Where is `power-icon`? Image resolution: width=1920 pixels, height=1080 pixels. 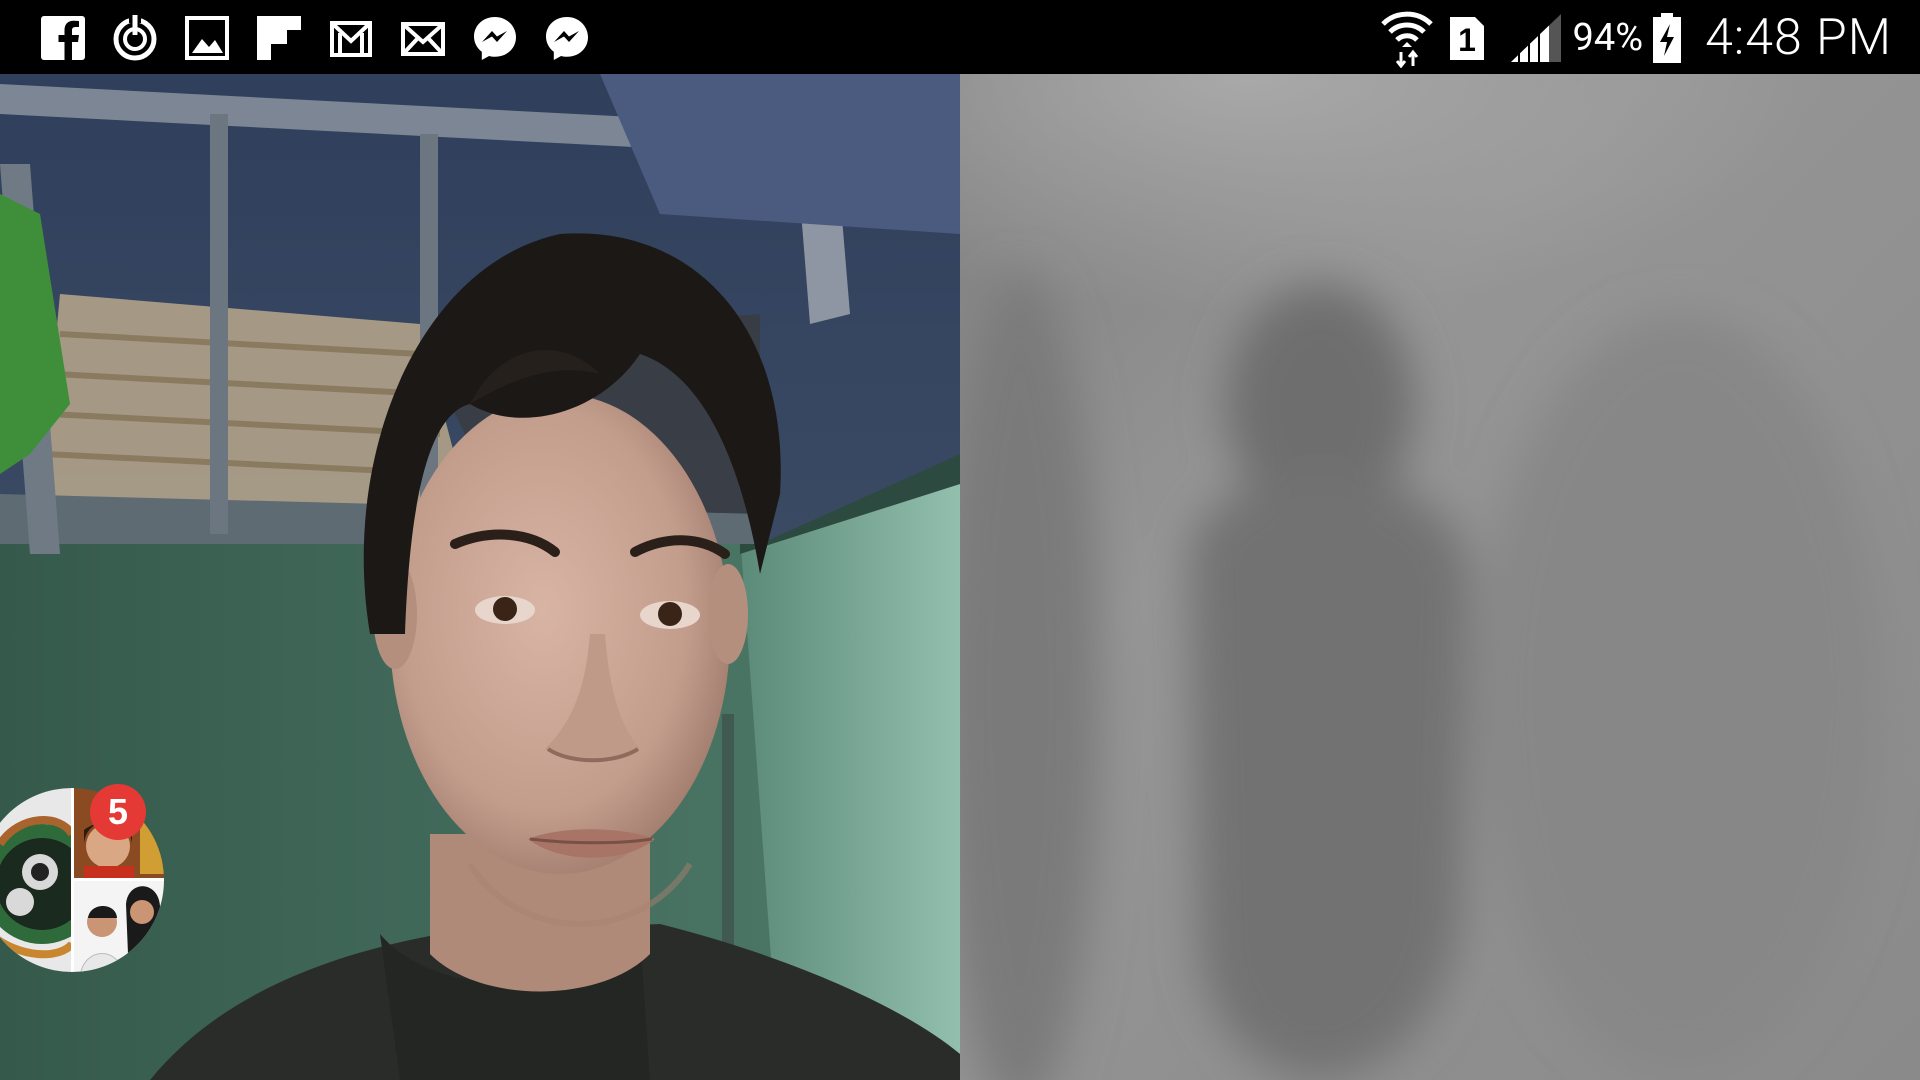 power-icon is located at coordinates (135, 38).